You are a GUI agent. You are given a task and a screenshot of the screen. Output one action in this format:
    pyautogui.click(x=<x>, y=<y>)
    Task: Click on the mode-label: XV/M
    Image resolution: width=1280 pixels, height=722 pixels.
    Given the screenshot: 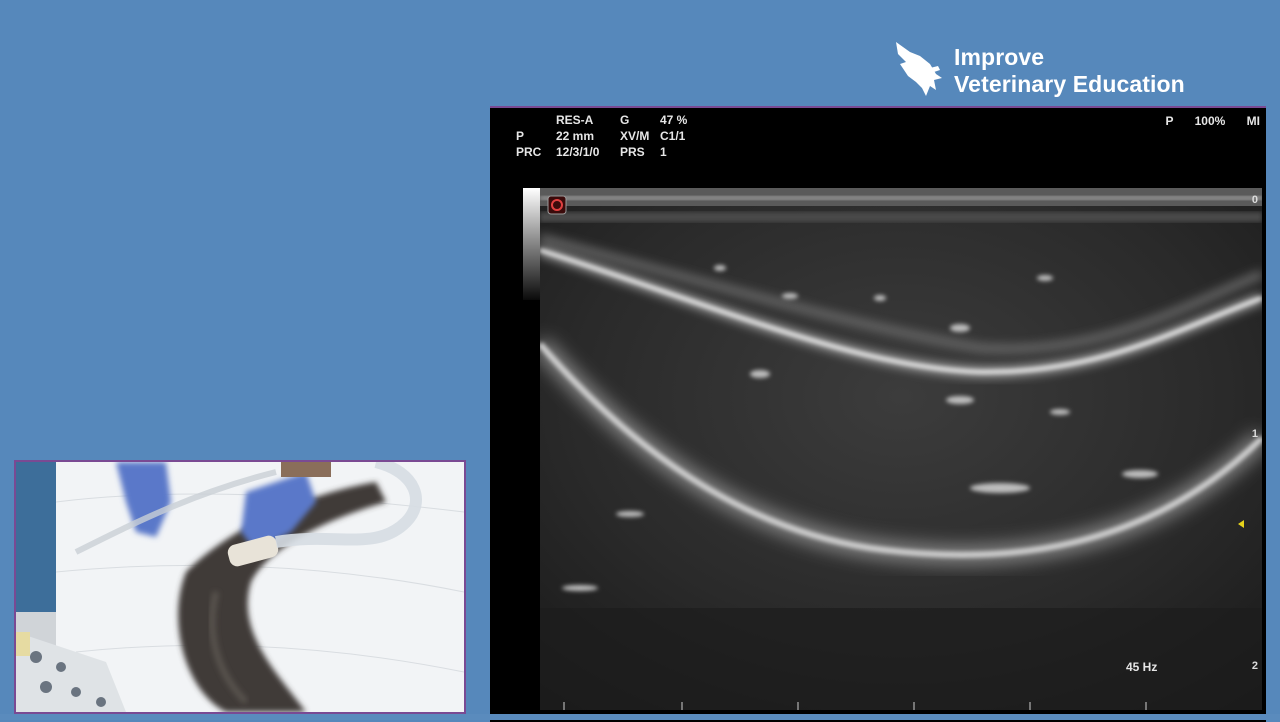 What is the action you would take?
    pyautogui.click(x=635, y=136)
    